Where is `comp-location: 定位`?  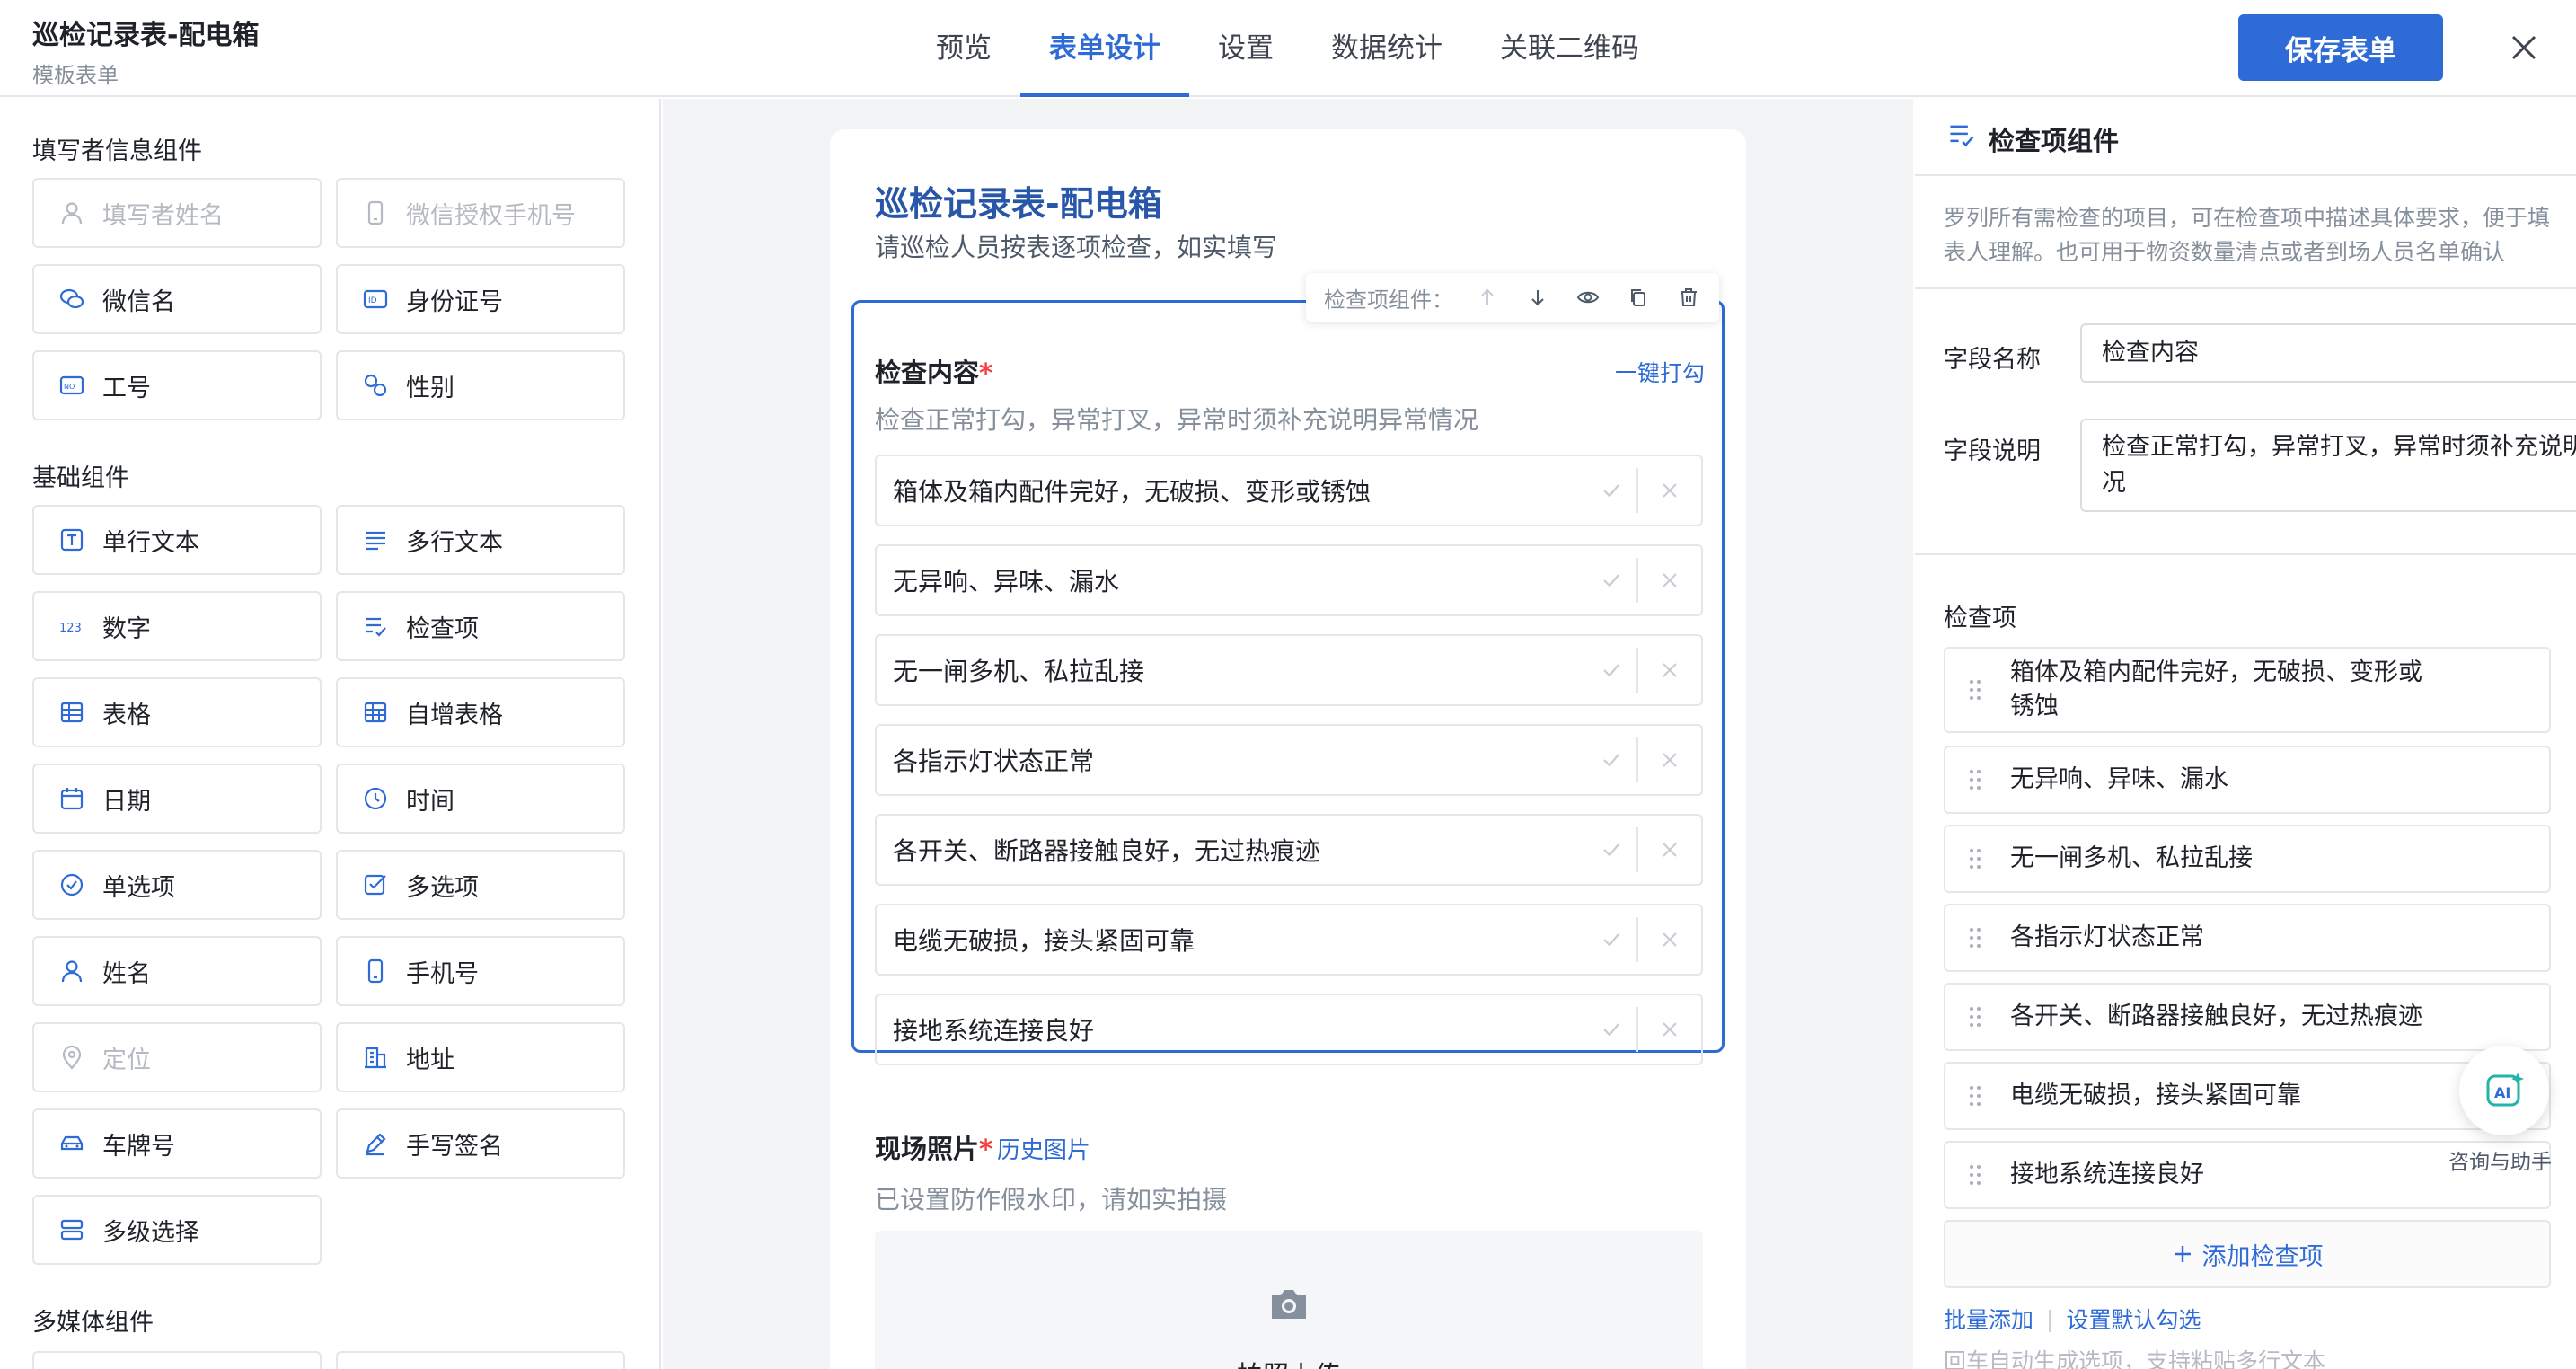
comp-location: 定位 is located at coordinates (177, 1057).